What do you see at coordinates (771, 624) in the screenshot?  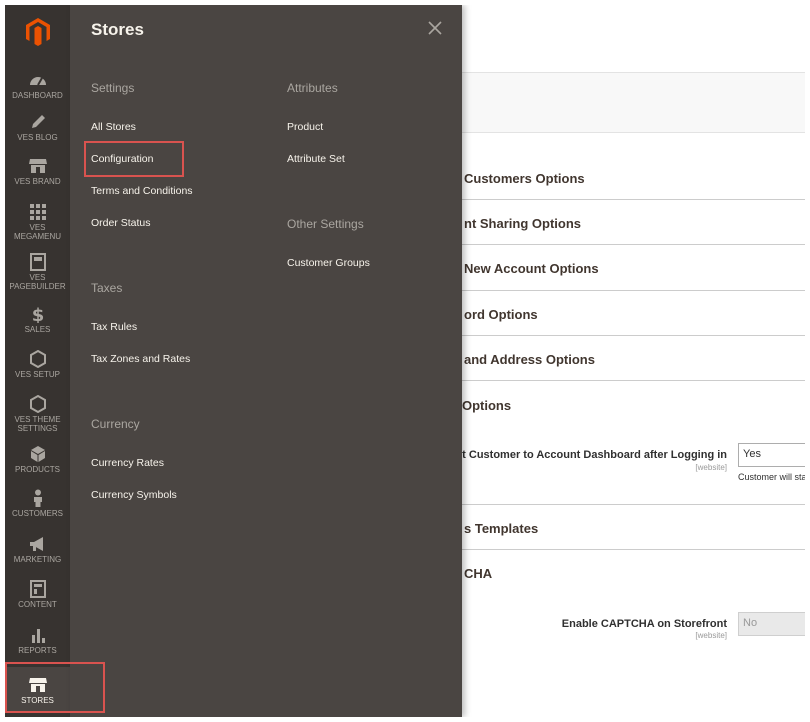 I see `captcha-select: No` at bounding box center [771, 624].